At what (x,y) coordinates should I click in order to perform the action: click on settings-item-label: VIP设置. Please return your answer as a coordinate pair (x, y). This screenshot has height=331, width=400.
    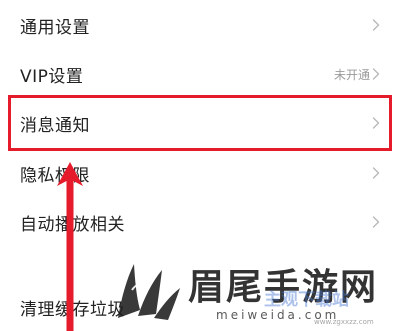
    Looking at the image, I should click on (52, 76).